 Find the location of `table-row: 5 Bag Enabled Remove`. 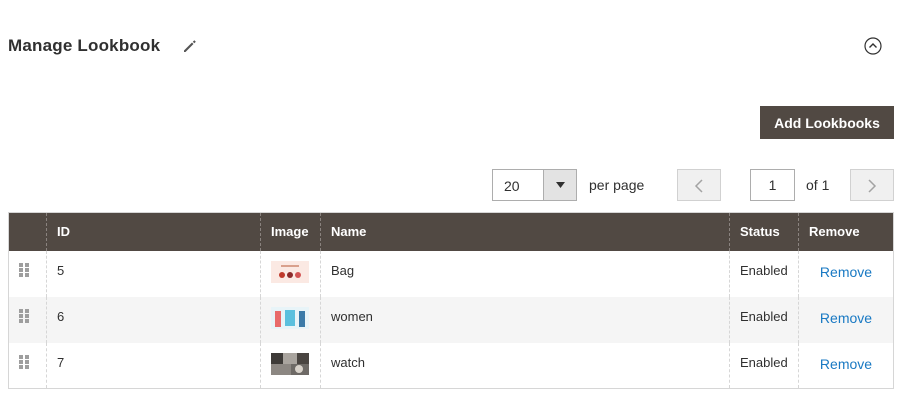

table-row: 5 Bag Enabled Remove is located at coordinates (451, 273).